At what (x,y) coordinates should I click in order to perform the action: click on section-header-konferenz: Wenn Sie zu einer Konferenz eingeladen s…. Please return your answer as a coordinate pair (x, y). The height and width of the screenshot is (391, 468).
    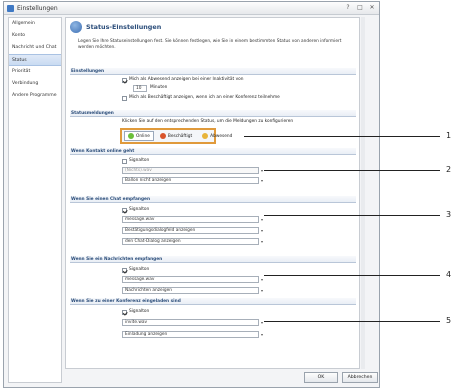
    Looking at the image, I should click on (213, 301).